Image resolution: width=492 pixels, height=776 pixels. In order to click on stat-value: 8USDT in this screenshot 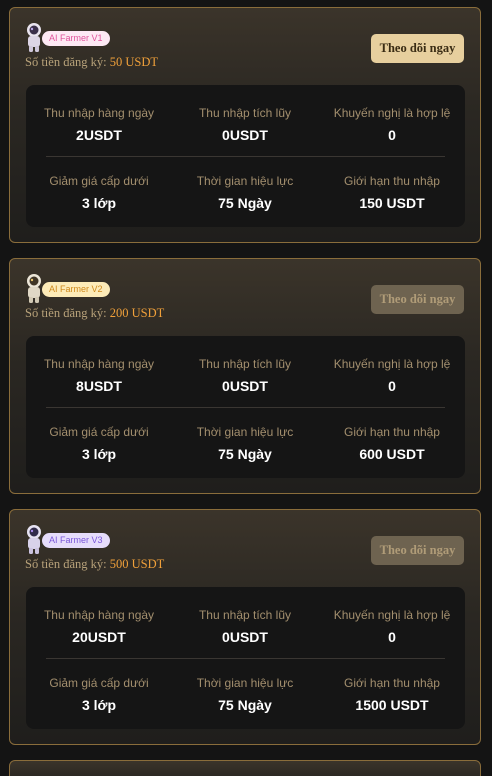, I will do `click(99, 386)`.